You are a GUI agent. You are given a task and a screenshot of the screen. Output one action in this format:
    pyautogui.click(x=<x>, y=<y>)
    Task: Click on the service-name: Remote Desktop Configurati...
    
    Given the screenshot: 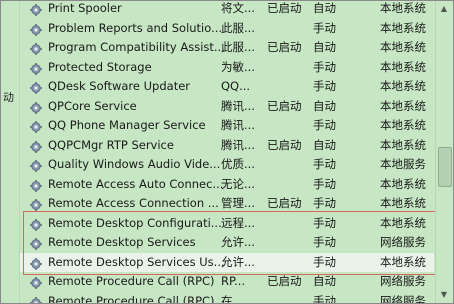 What is the action you would take?
    pyautogui.click(x=135, y=222)
    